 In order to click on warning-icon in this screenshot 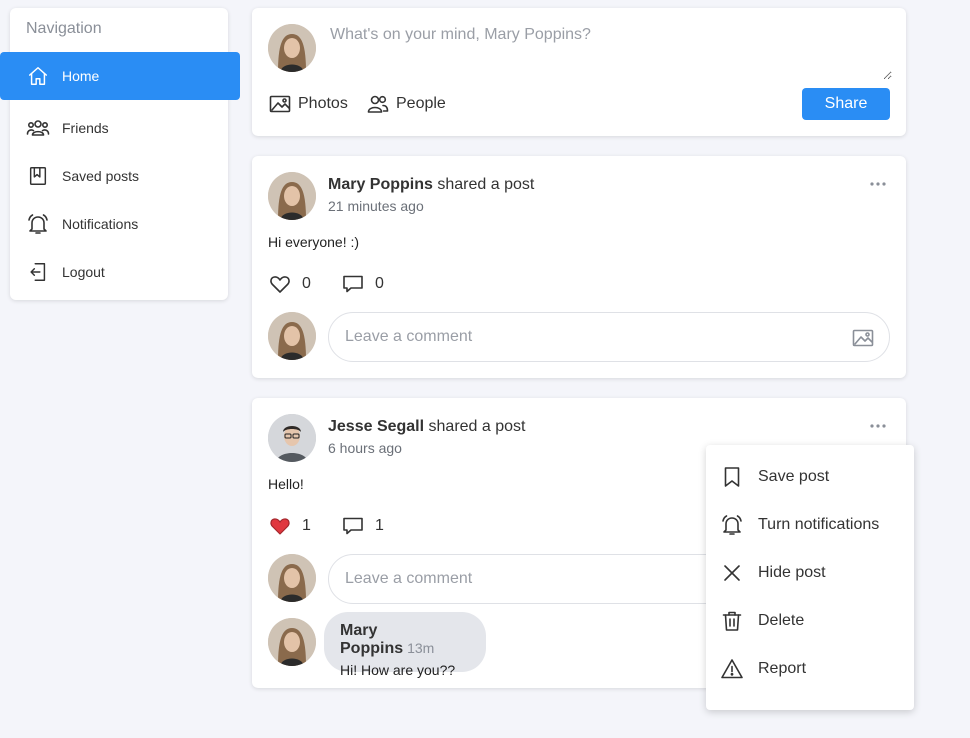, I will do `click(732, 669)`.